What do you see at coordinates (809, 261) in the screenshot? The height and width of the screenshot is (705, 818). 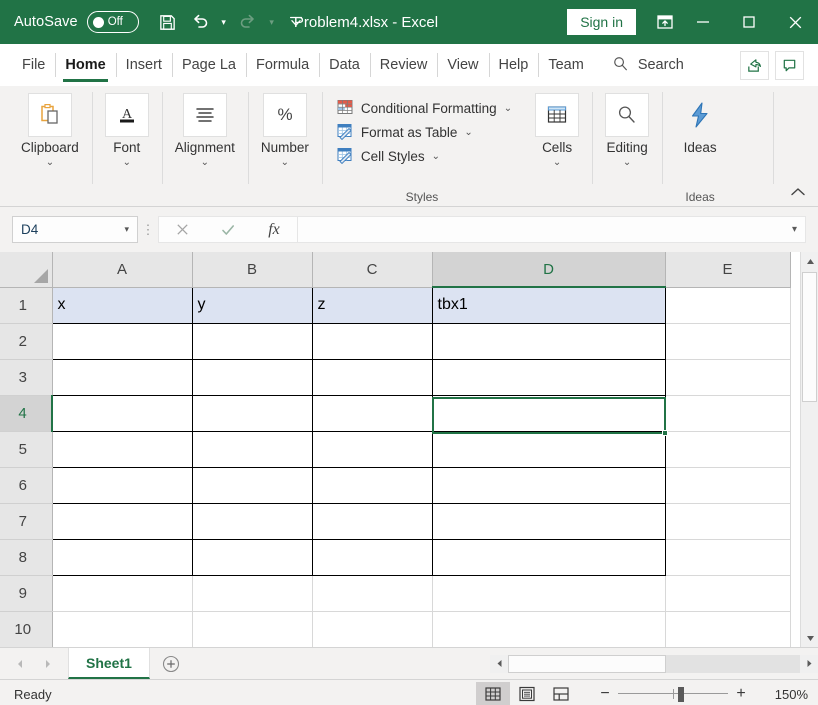 I see `scroll-up-icon` at bounding box center [809, 261].